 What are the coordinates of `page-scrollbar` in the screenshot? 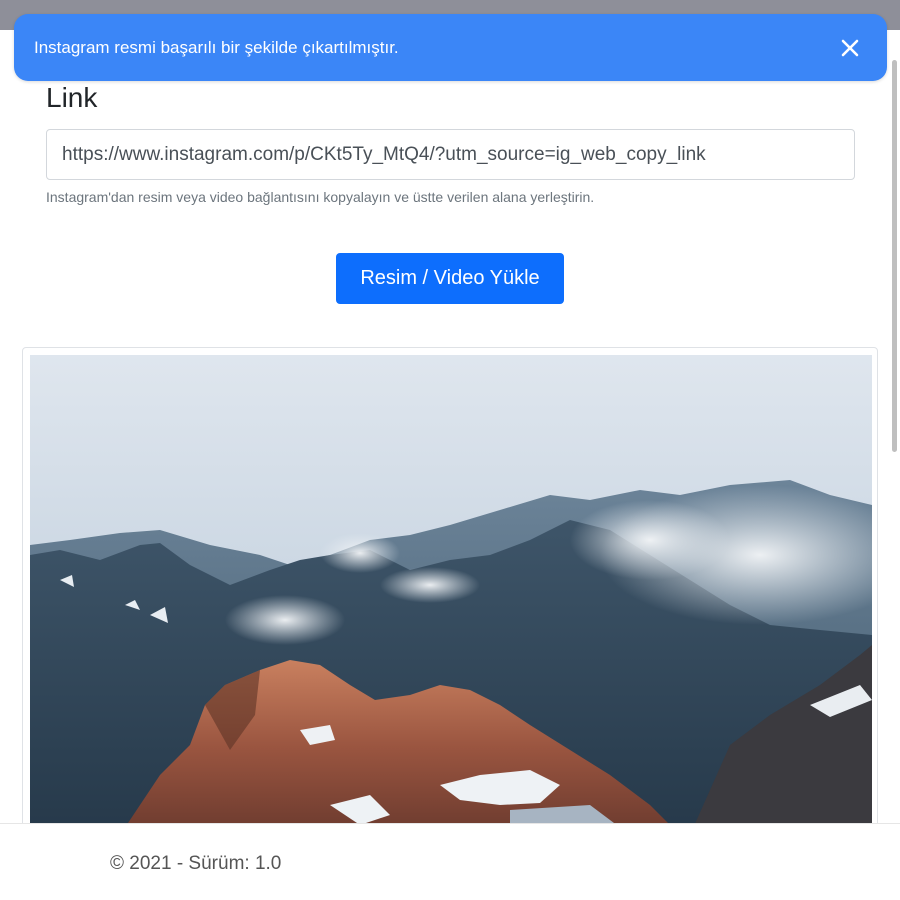 It's located at (894, 256).